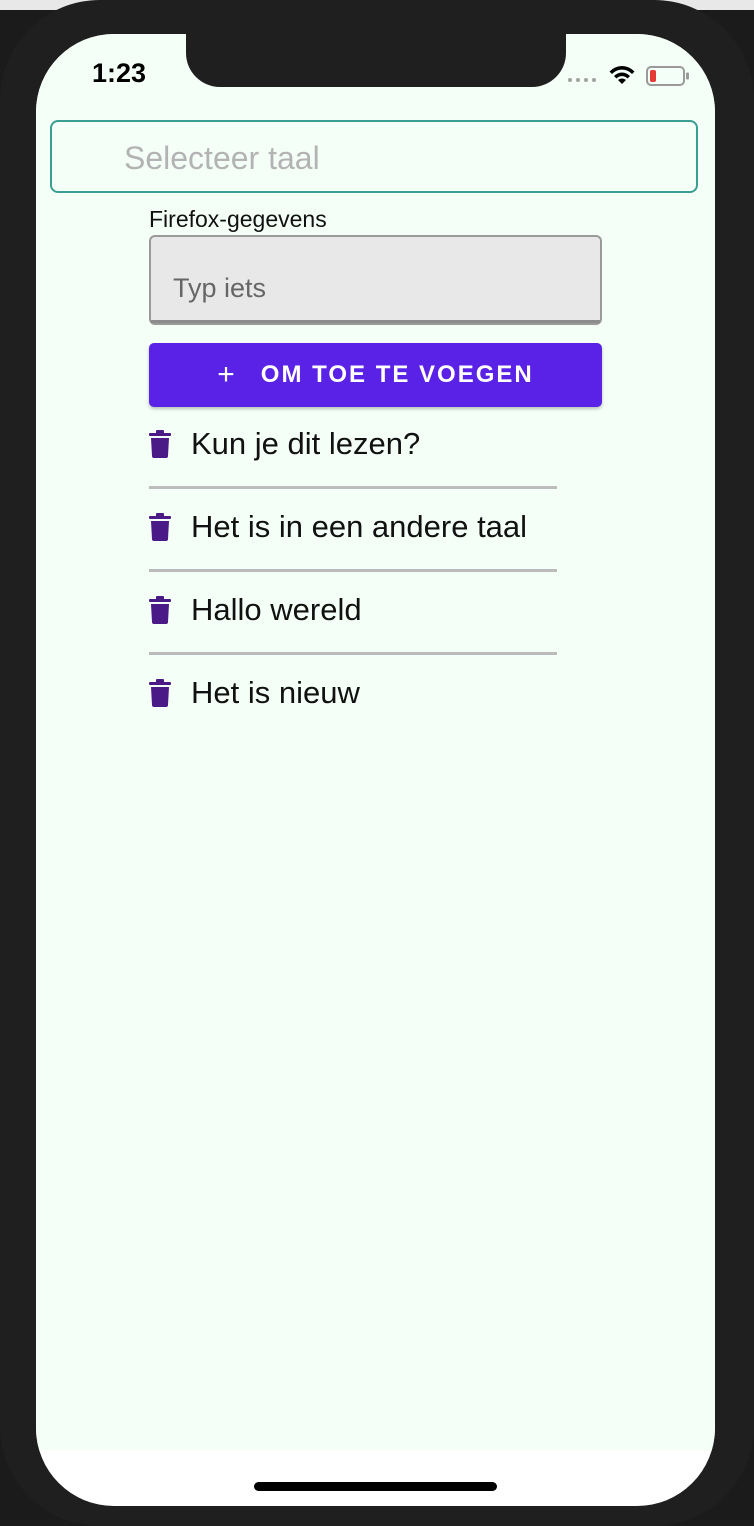 This screenshot has height=1526, width=754. Describe the element at coordinates (275, 692) in the screenshot. I see `todo-text: Het is nieuw` at that location.